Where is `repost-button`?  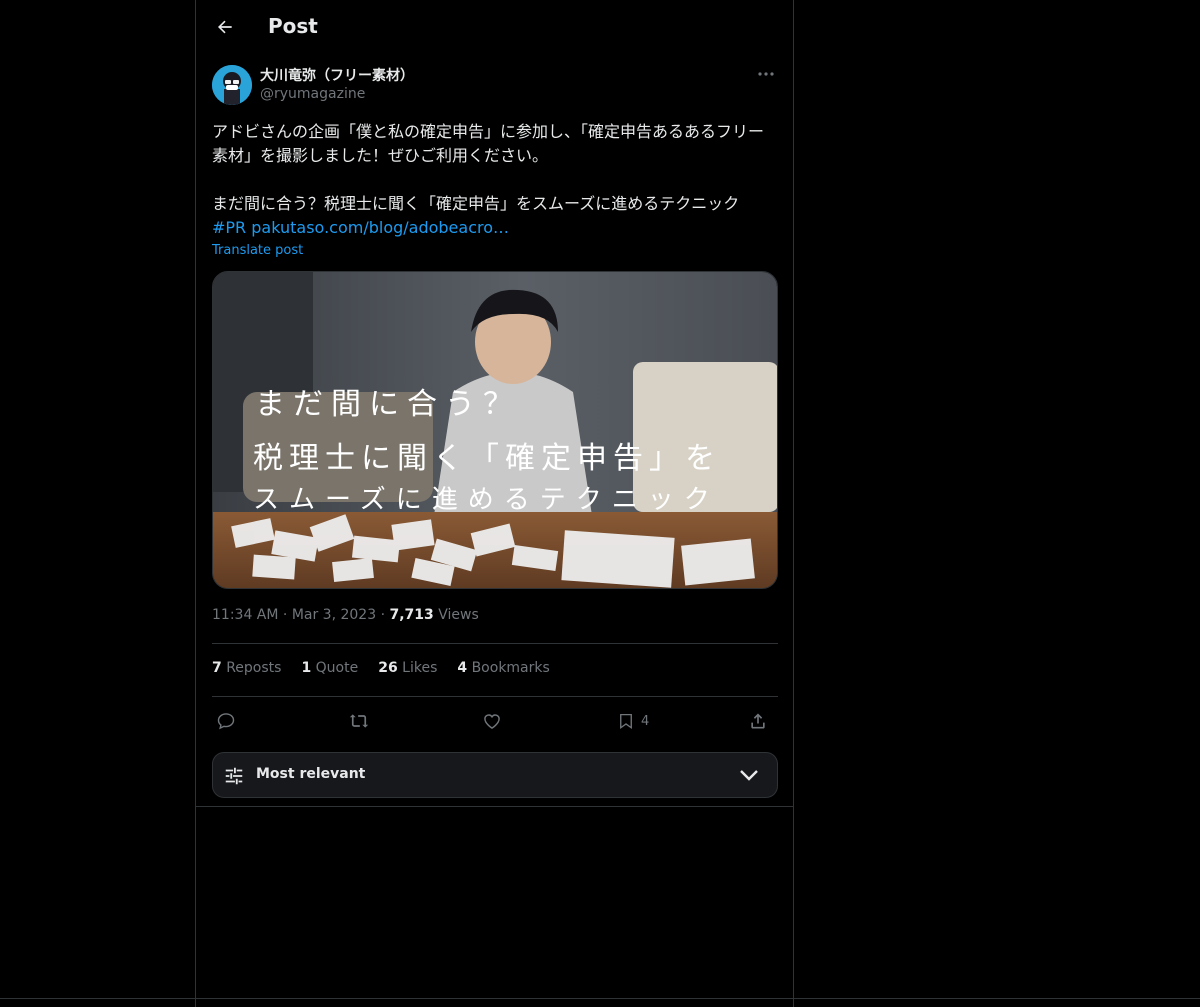
repost-button is located at coordinates (359, 721).